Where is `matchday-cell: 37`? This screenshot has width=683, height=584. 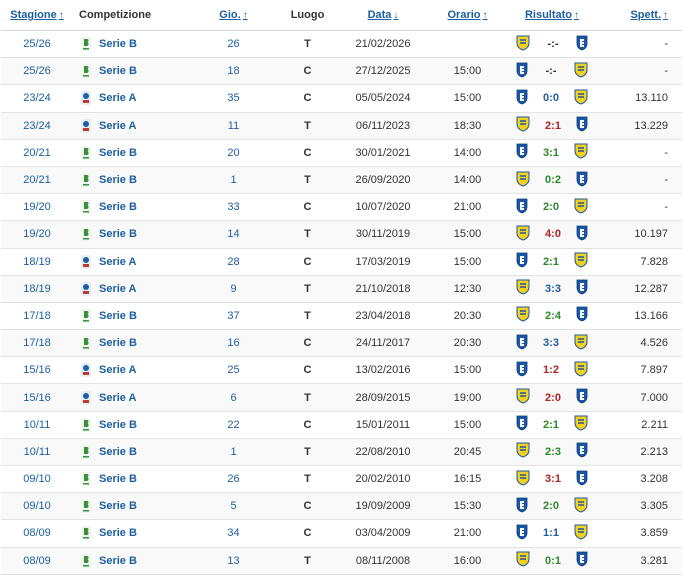
matchday-cell: 37 is located at coordinates (233, 316).